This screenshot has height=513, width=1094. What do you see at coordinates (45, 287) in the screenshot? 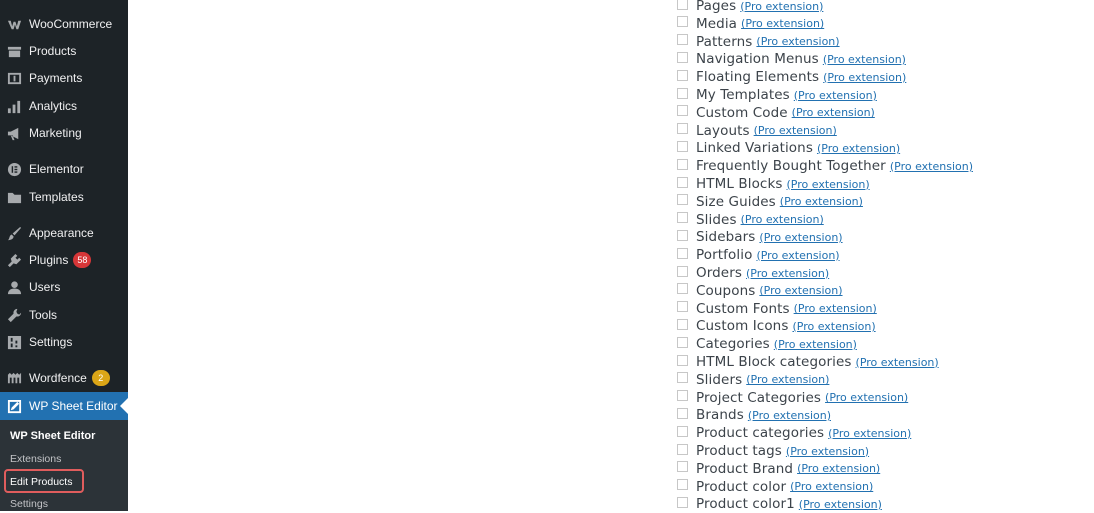
I see `sidebar-item-label: Users` at bounding box center [45, 287].